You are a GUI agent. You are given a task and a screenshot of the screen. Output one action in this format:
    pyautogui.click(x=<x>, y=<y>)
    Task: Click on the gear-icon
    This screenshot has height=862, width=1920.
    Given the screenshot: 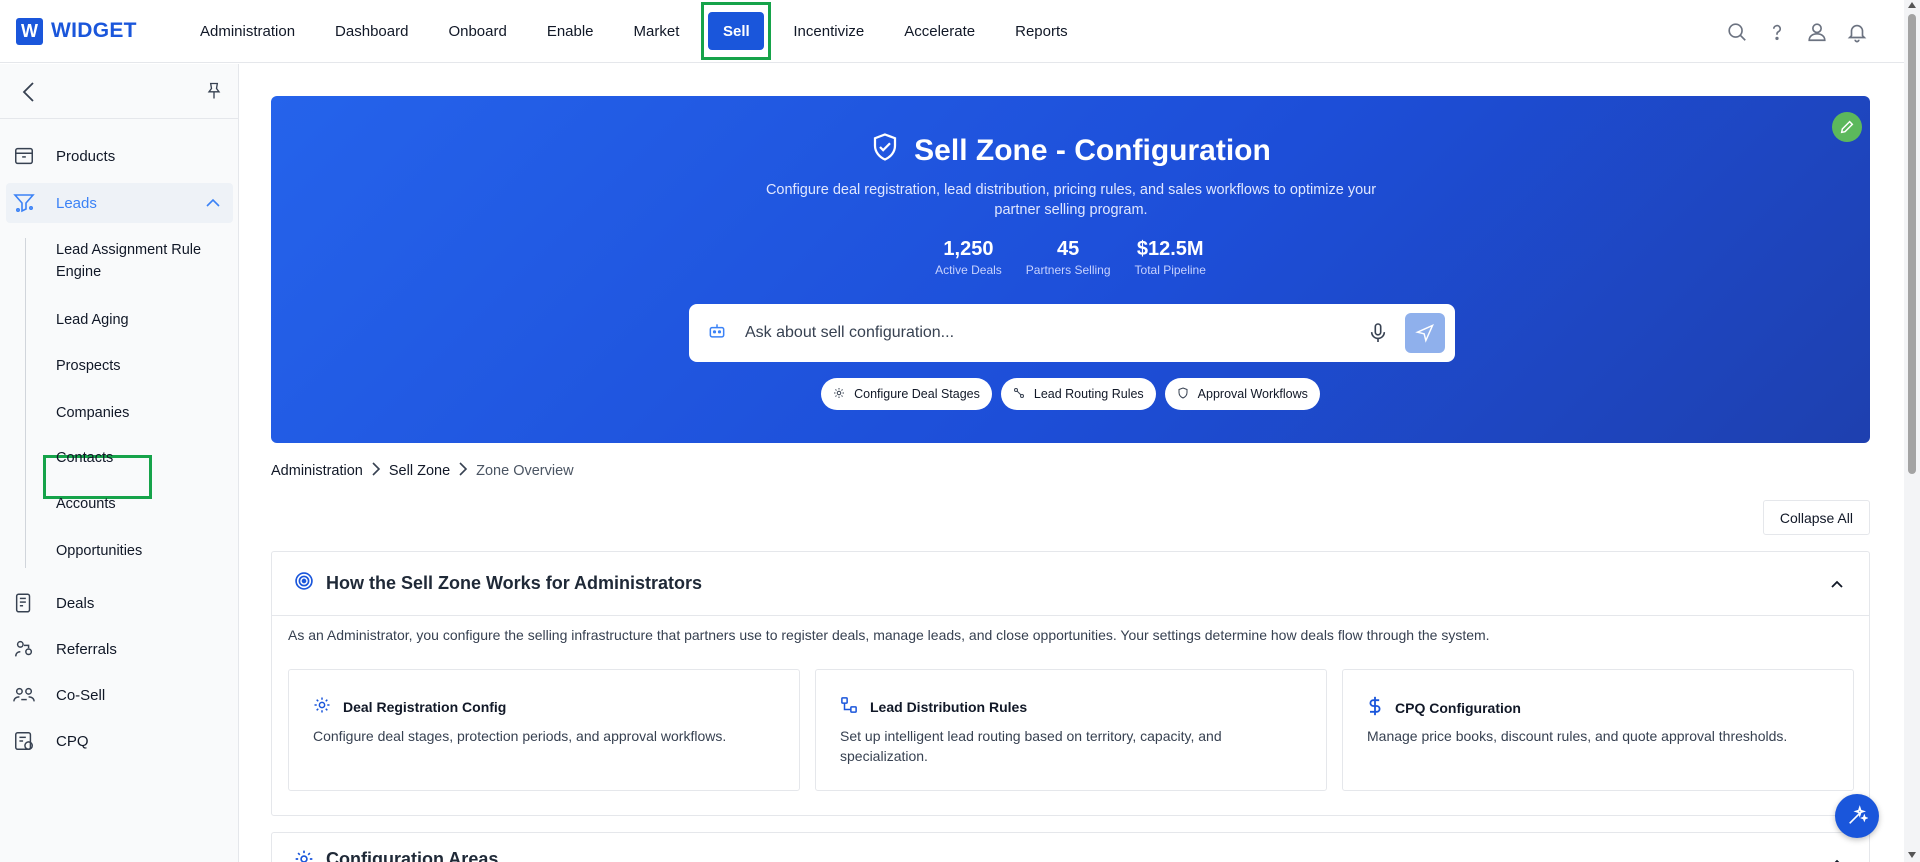 What is the action you would take?
    pyautogui.click(x=304, y=855)
    